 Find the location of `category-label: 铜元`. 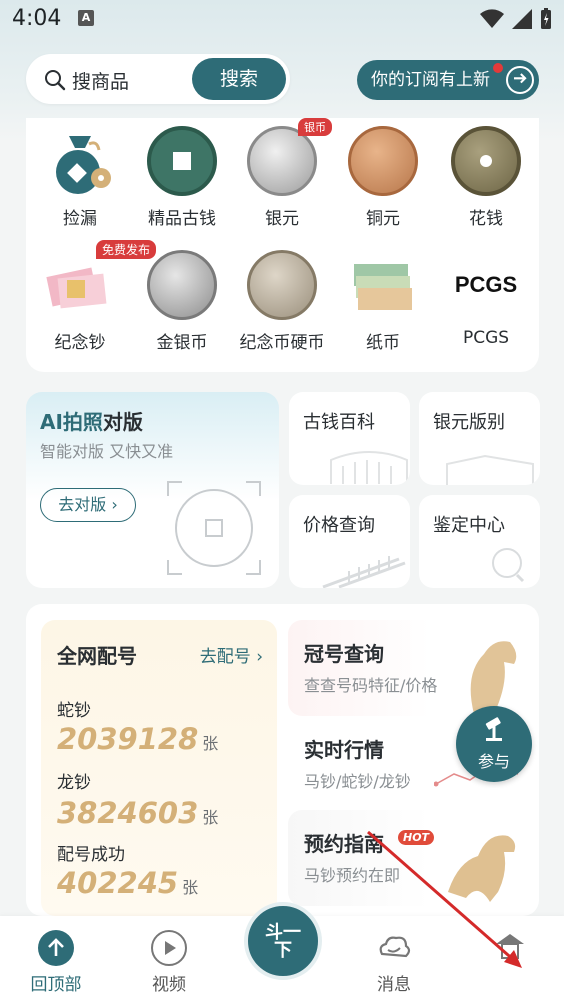

category-label: 铜元 is located at coordinates (383, 219).